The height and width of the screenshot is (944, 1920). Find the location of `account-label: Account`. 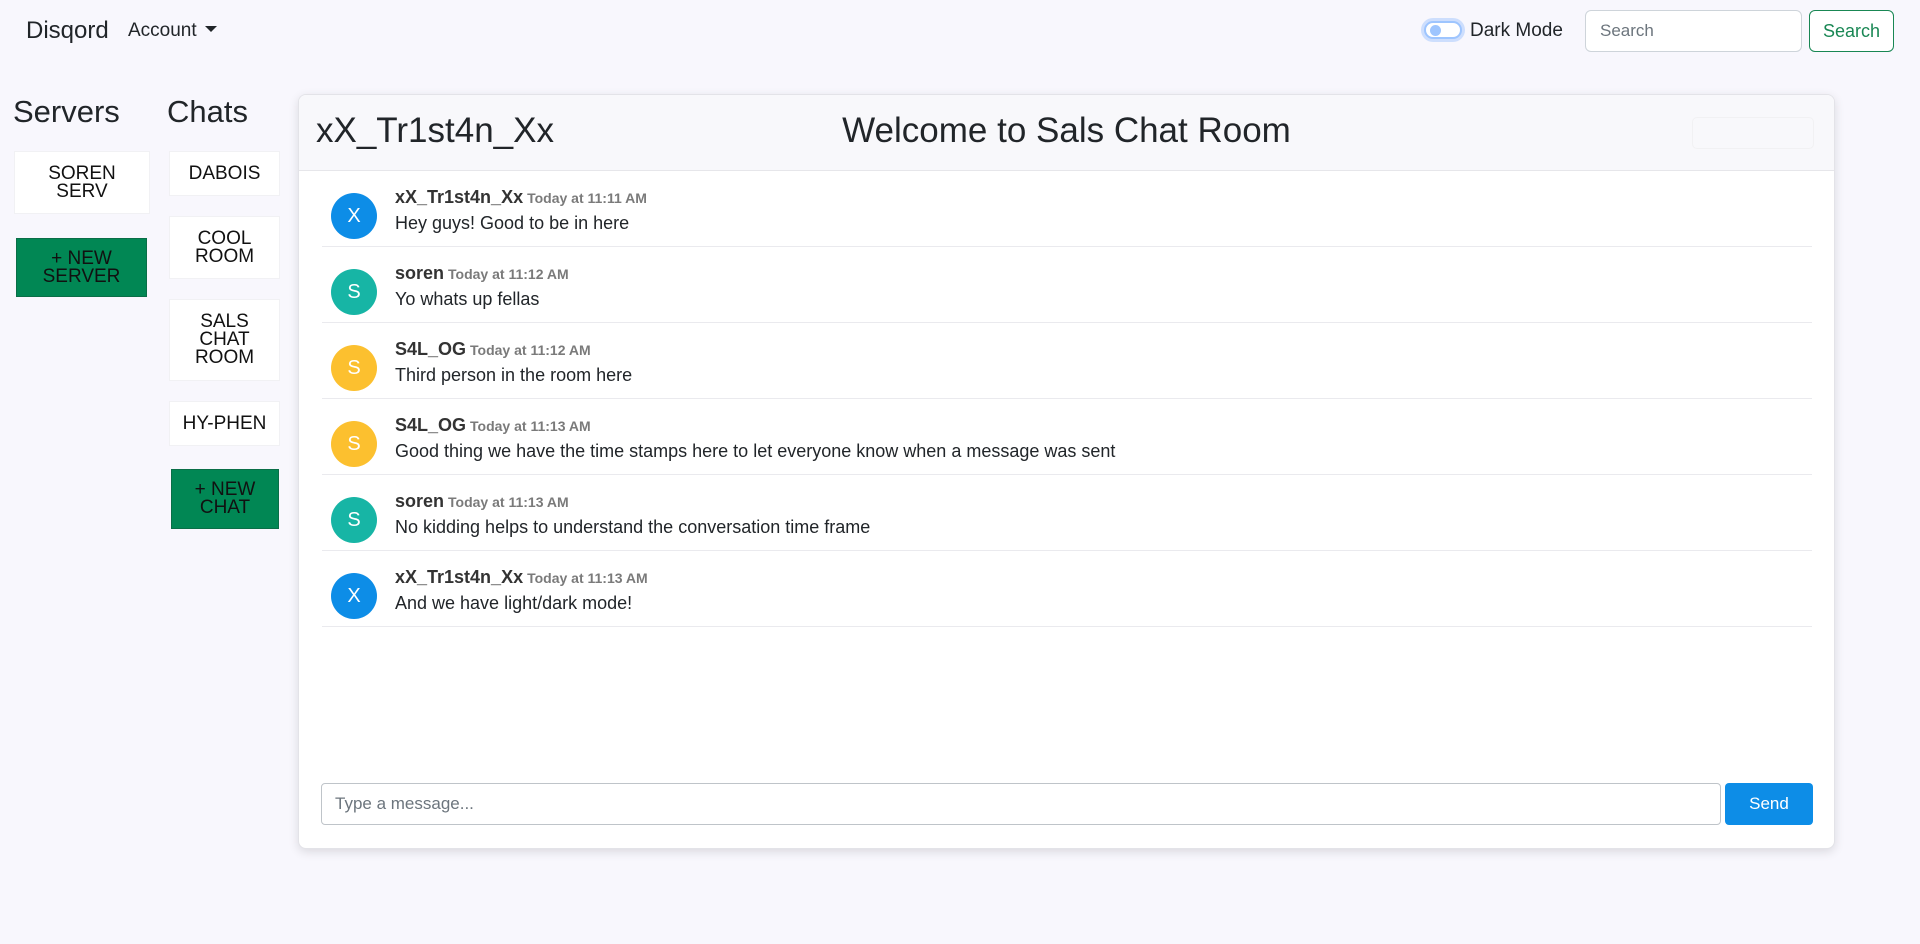

account-label: Account is located at coordinates (162, 30).